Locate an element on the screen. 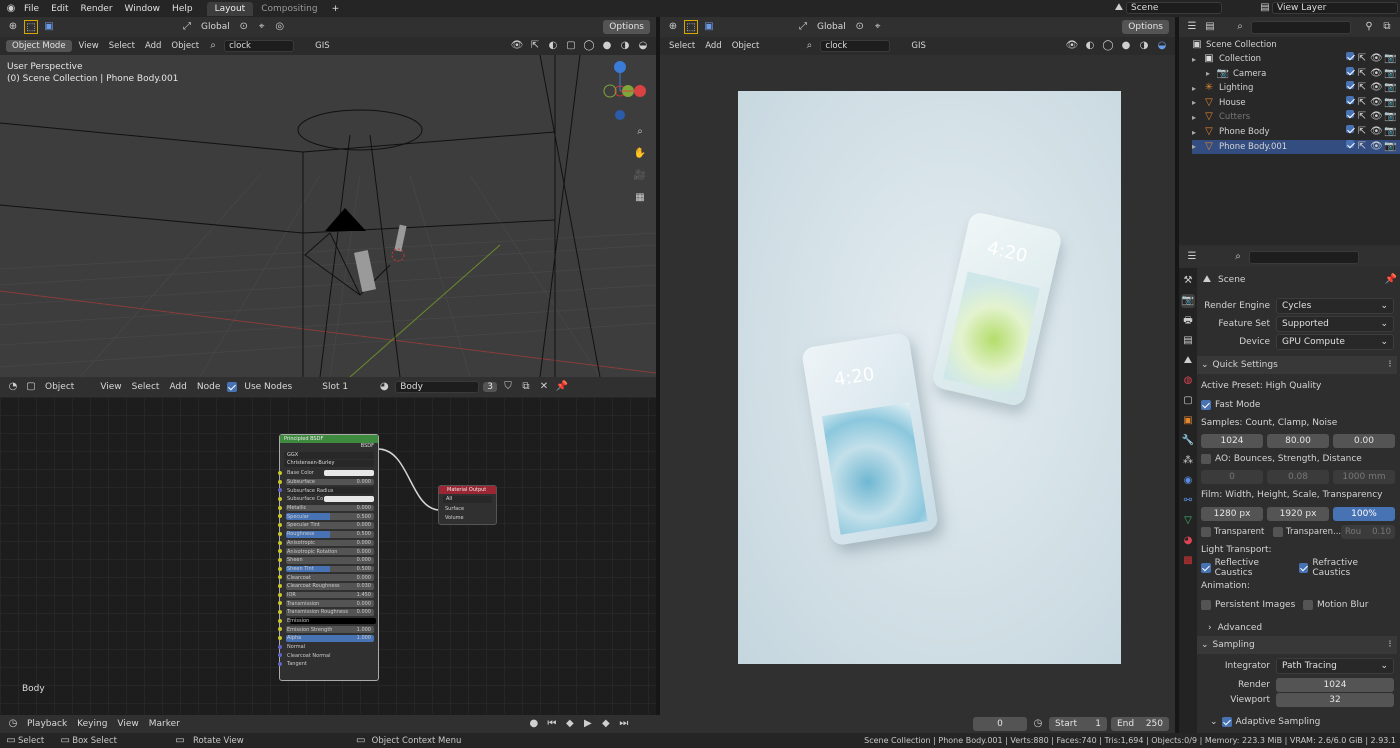 The image size is (1400, 748). reflective-caustics-checkbox is located at coordinates (1206, 568).